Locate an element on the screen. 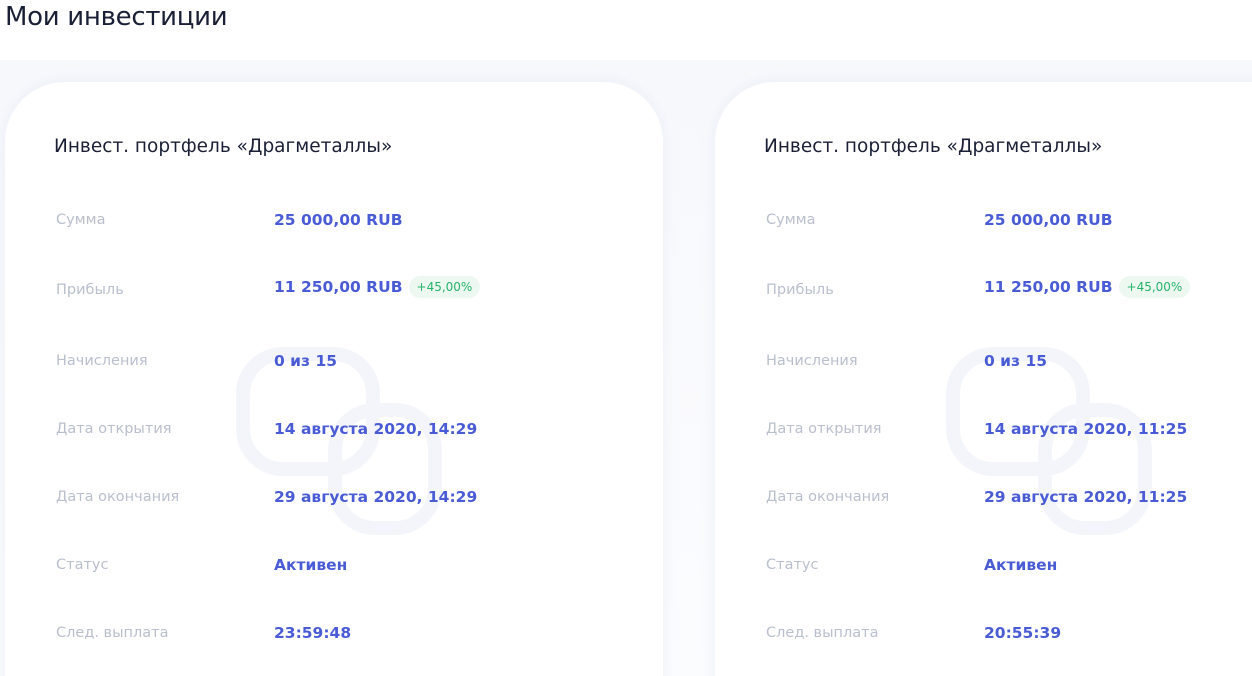 The width and height of the screenshot is (1252, 676). row-end-date: Дата окончания 29 августа 2020, 14:29 is located at coordinates (334, 497).